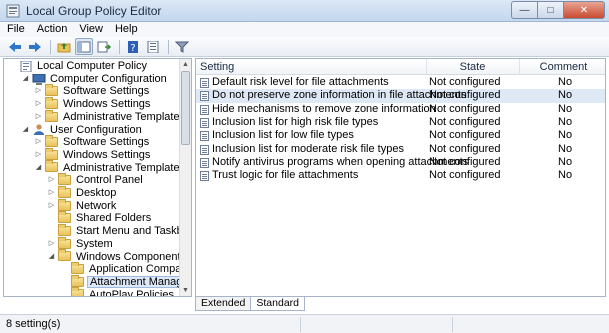 This screenshot has height=333, width=609. I want to click on setting-state: Not configured, so click(465, 108).